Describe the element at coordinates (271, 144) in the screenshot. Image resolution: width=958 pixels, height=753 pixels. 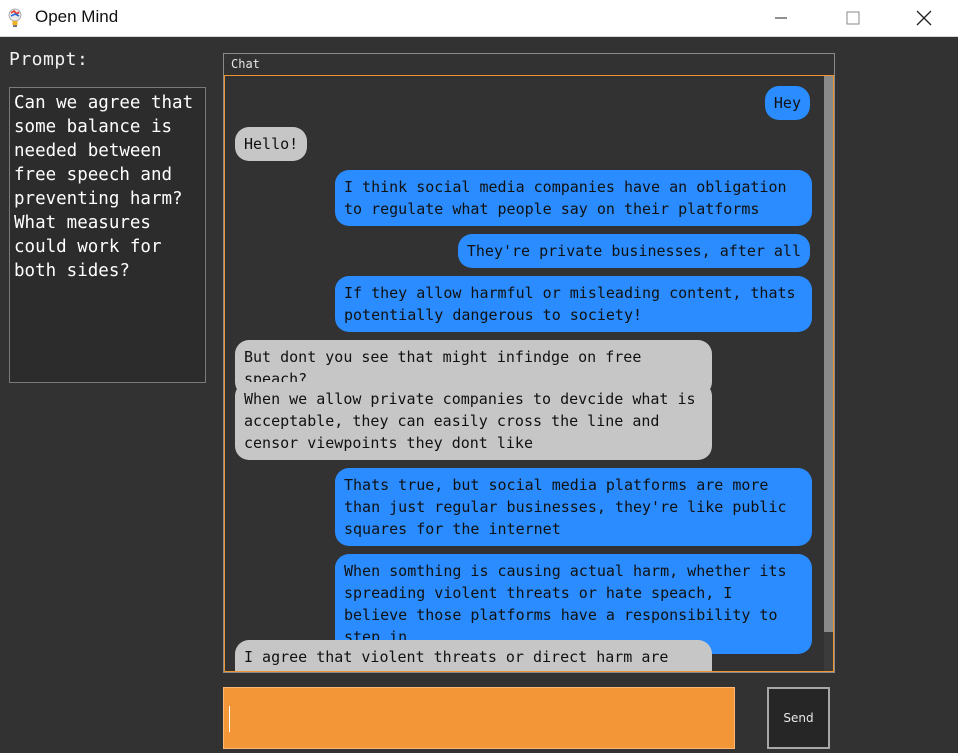
I see `bot-message: Hello!` at that location.